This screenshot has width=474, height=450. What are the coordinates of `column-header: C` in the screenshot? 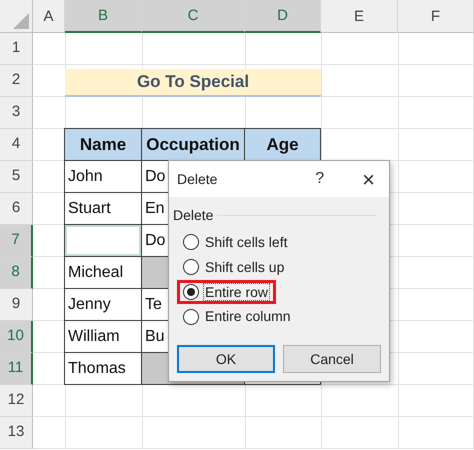 It's located at (193, 16).